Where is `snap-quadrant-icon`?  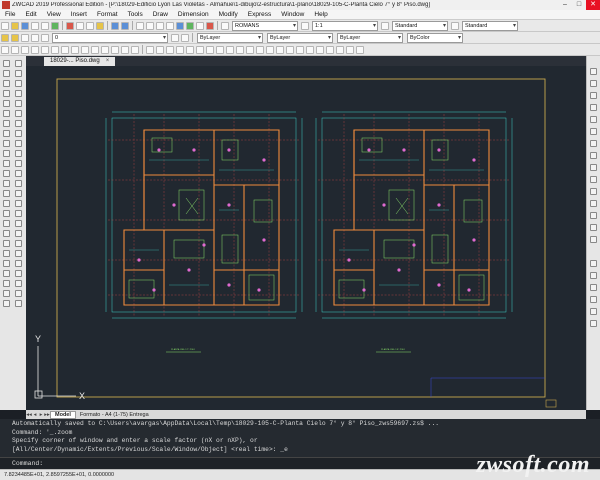 snap-quadrant-icon is located at coordinates (45, 49).